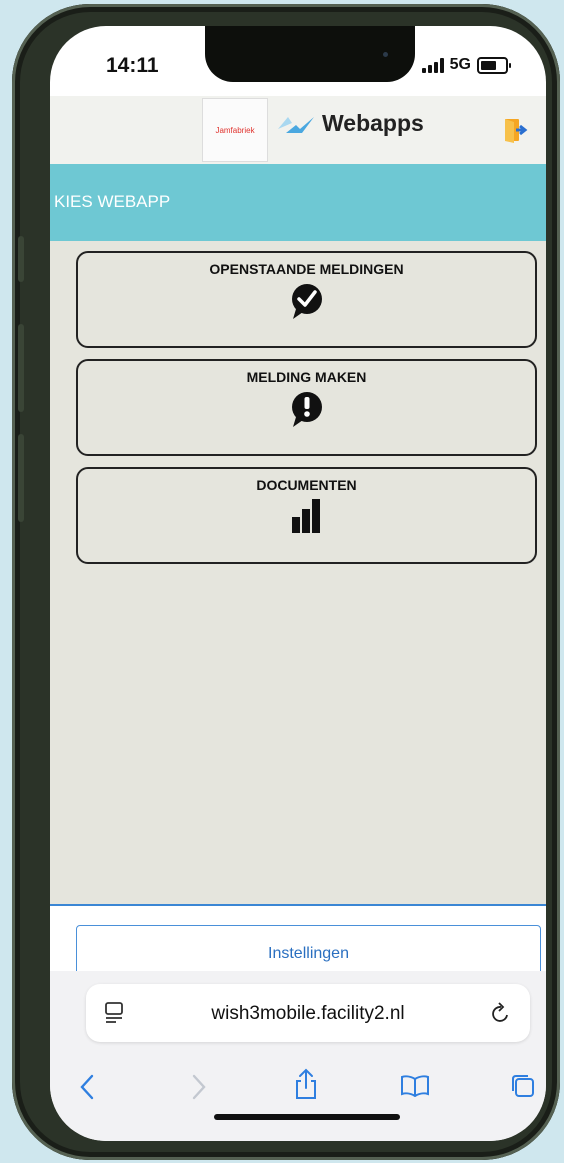 Image resolution: width=564 pixels, height=1163 pixels. I want to click on address-bar: wish3mobile.facility2.nl, so click(308, 1013).